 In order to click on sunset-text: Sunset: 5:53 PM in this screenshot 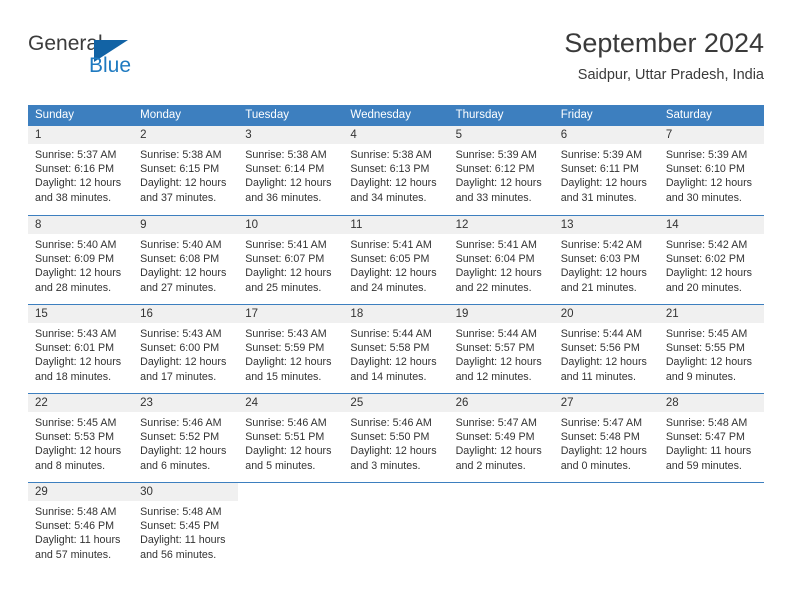, I will do `click(75, 437)`.